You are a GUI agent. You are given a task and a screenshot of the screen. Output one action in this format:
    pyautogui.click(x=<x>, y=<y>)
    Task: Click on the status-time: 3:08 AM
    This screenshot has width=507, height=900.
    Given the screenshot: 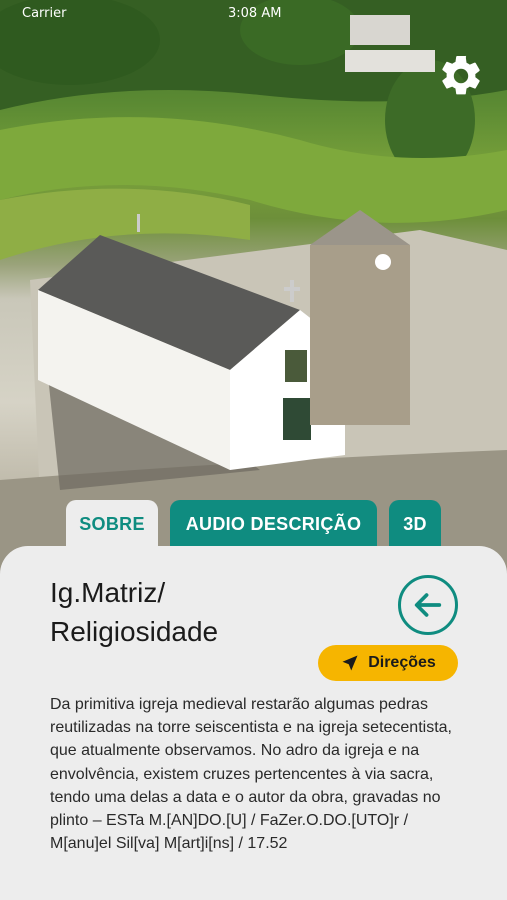 What is the action you would take?
    pyautogui.click(x=255, y=13)
    